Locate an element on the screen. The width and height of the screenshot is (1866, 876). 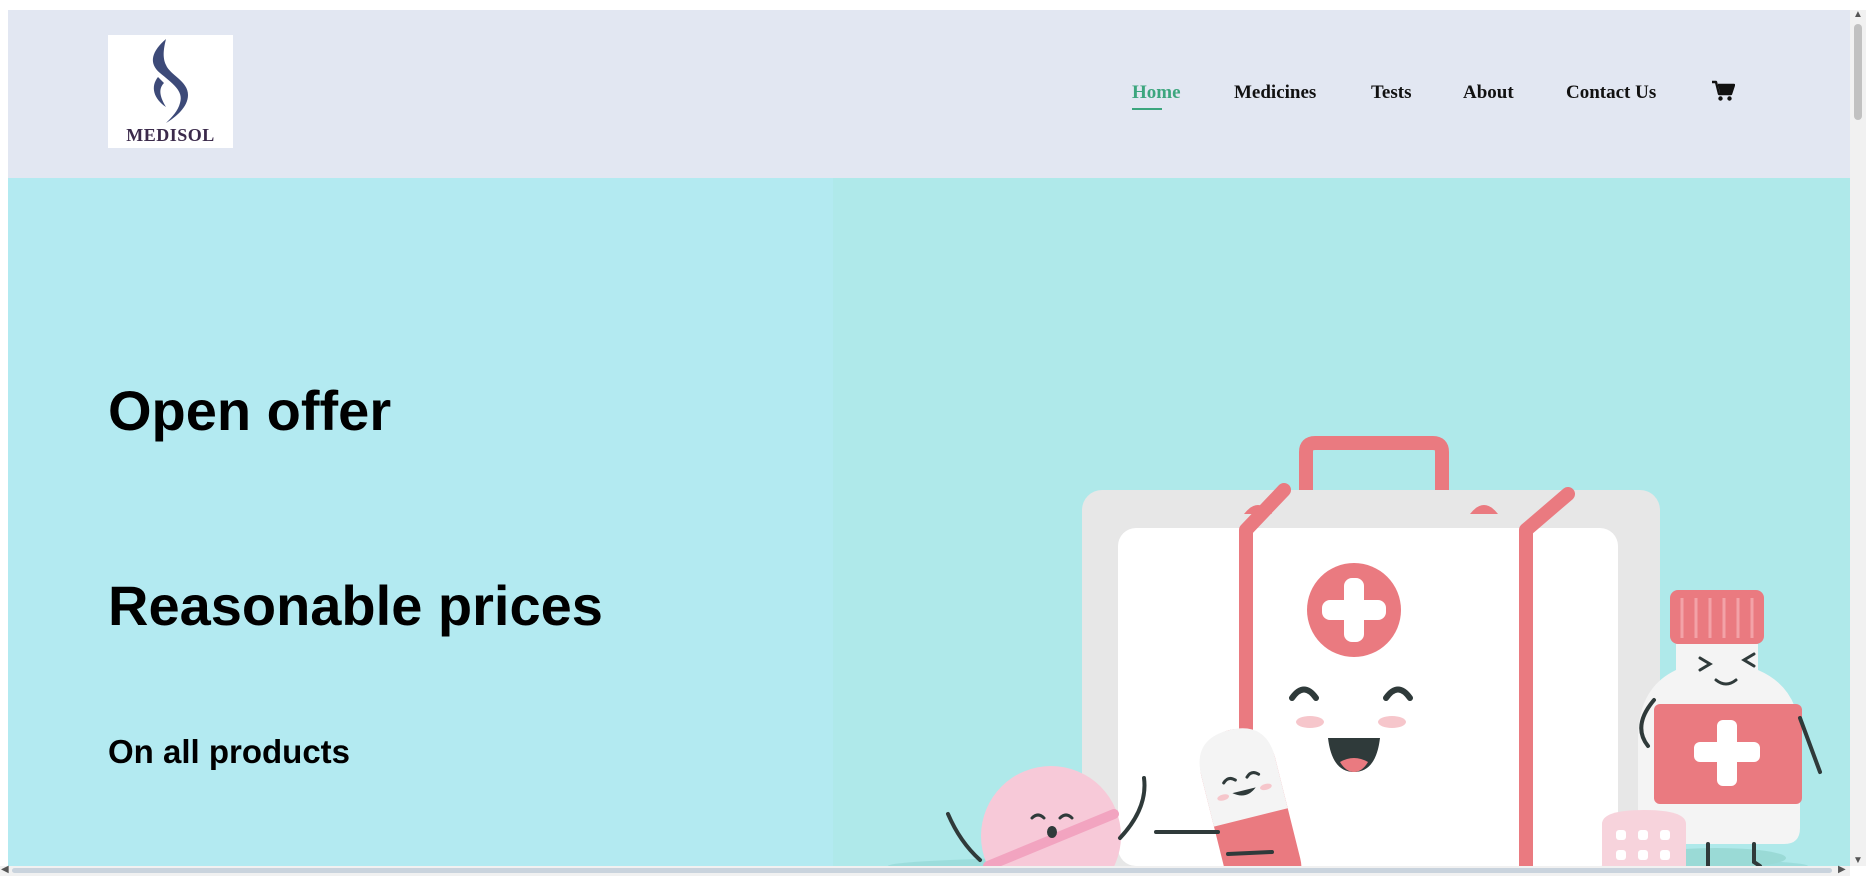
nav-tests: Tests is located at coordinates (1391, 97).